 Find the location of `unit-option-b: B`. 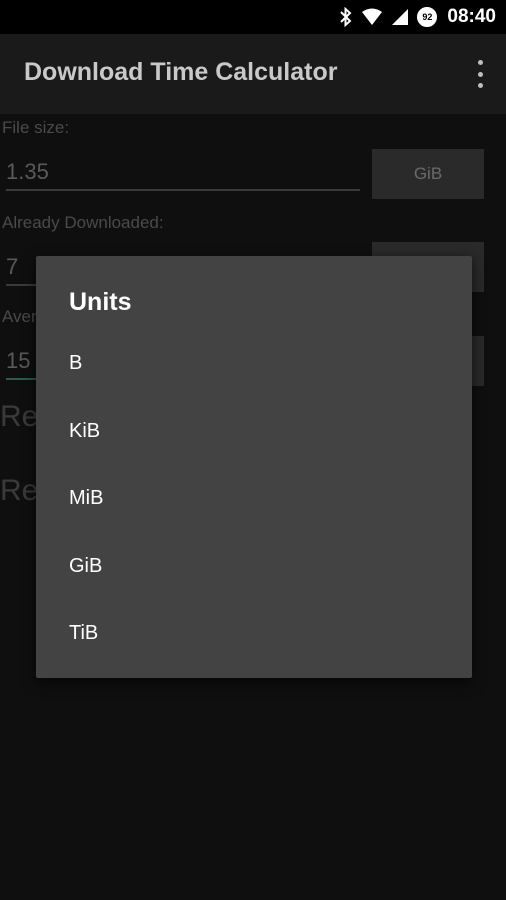

unit-option-b: B is located at coordinates (254, 364).